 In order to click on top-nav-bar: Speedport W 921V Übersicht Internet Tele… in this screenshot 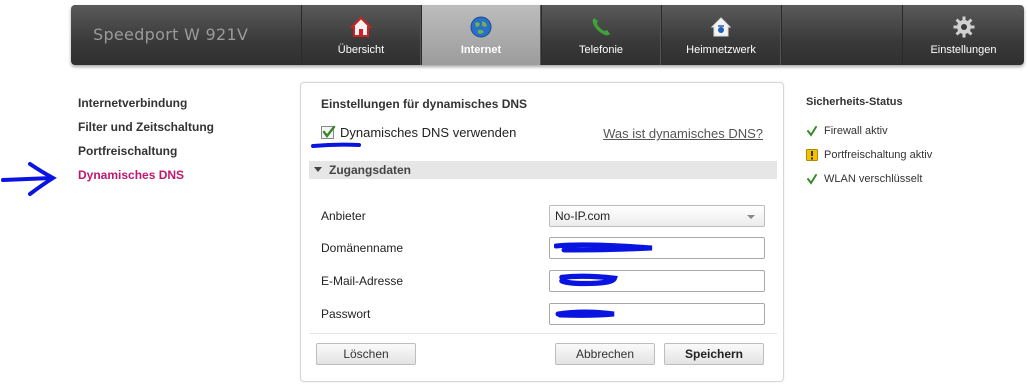, I will do `click(547, 35)`.